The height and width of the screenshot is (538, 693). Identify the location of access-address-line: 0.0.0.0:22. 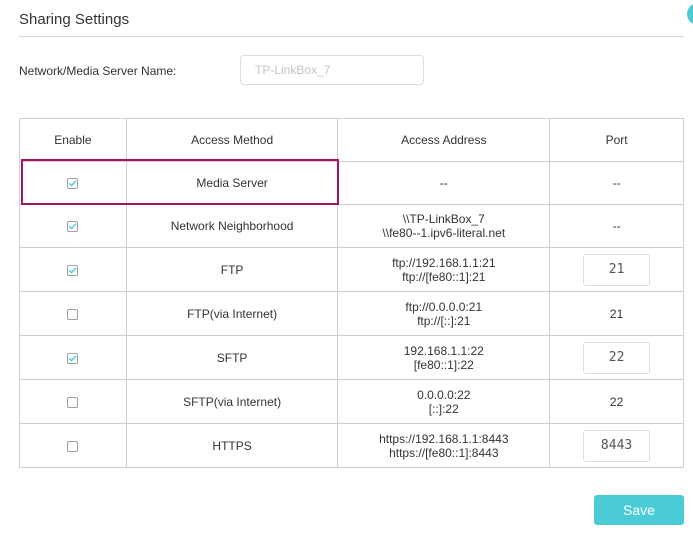
(444, 394).